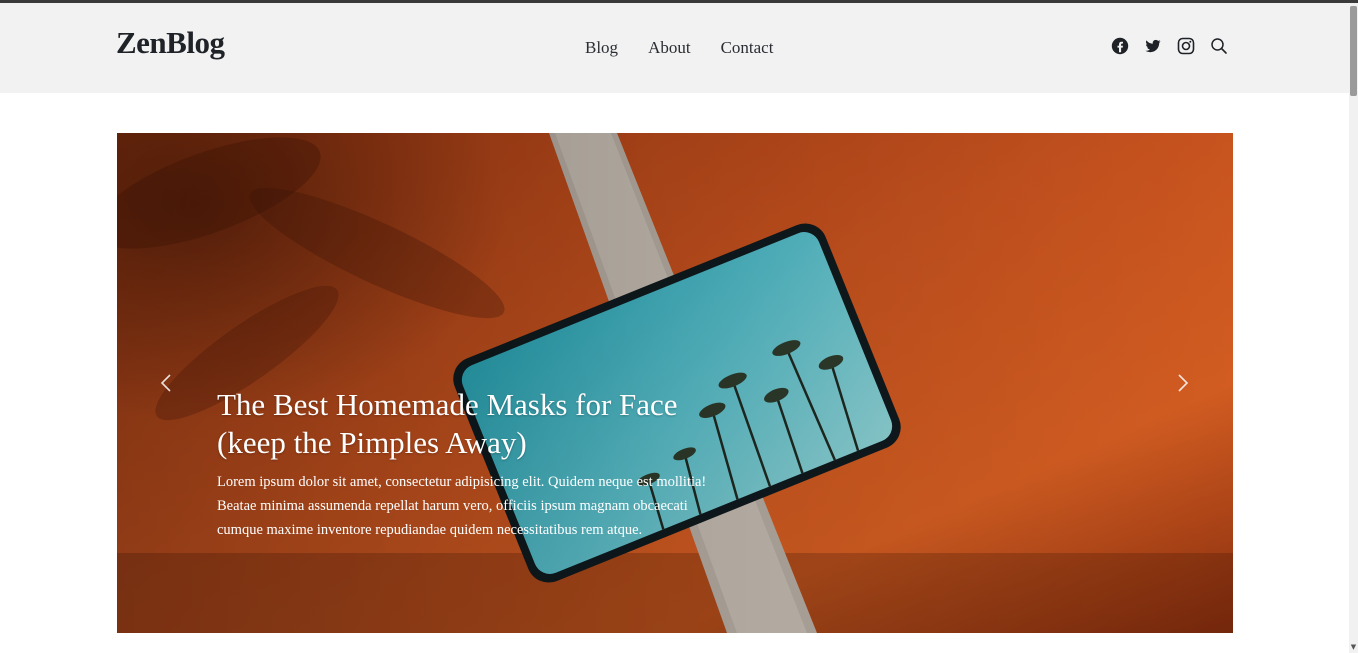 This screenshot has height=653, width=1358. I want to click on page-scrollbar: ▼, so click(1353, 328).